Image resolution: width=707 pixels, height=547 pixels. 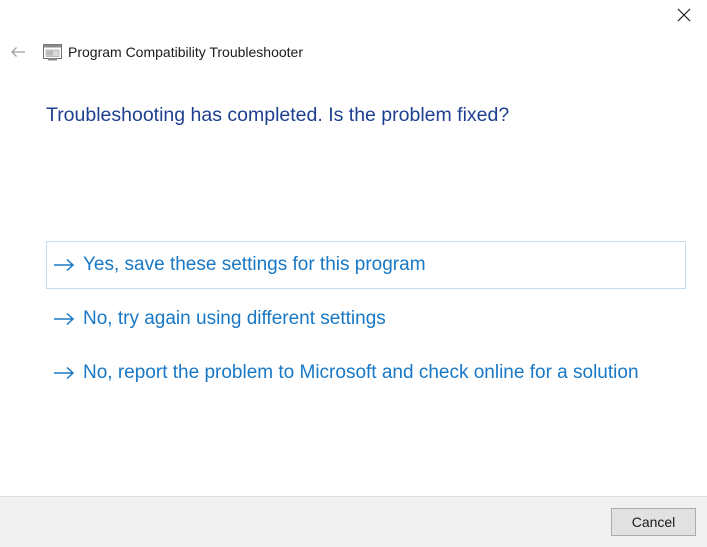 I want to click on footer-bar: Cancel, so click(x=353, y=521).